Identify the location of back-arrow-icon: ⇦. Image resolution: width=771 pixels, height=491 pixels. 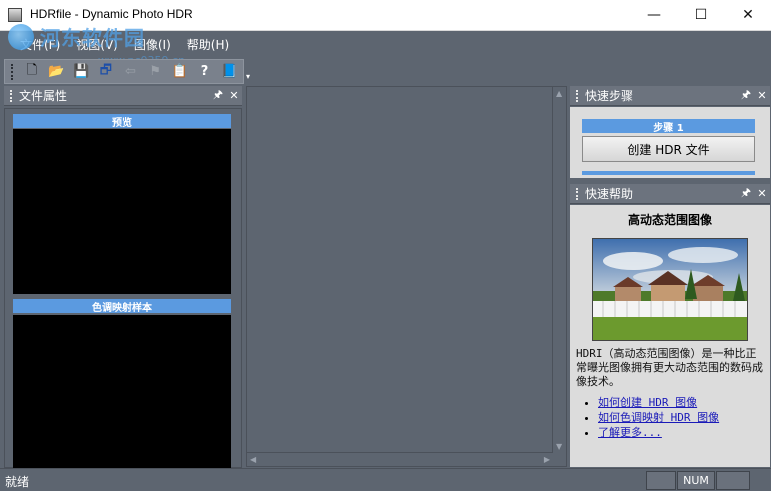
(131, 72).